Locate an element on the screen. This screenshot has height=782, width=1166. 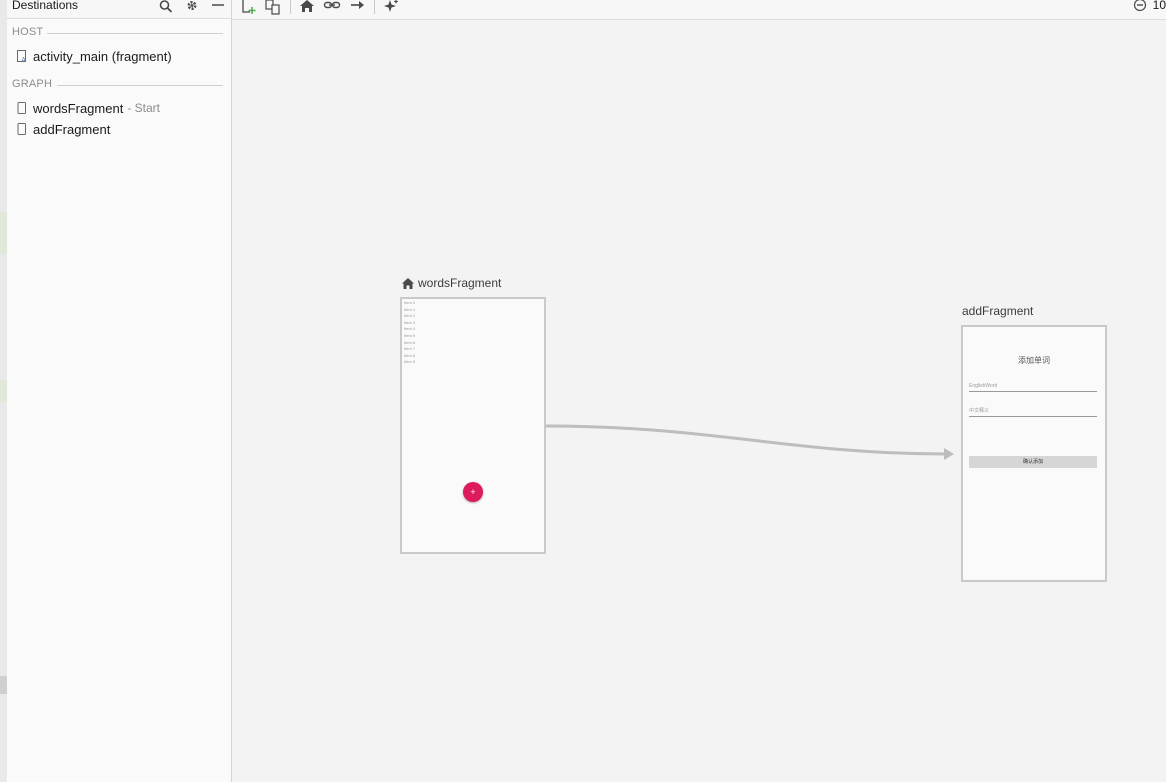
destination-item-label: activity_main (fragment) is located at coordinates (102, 56).